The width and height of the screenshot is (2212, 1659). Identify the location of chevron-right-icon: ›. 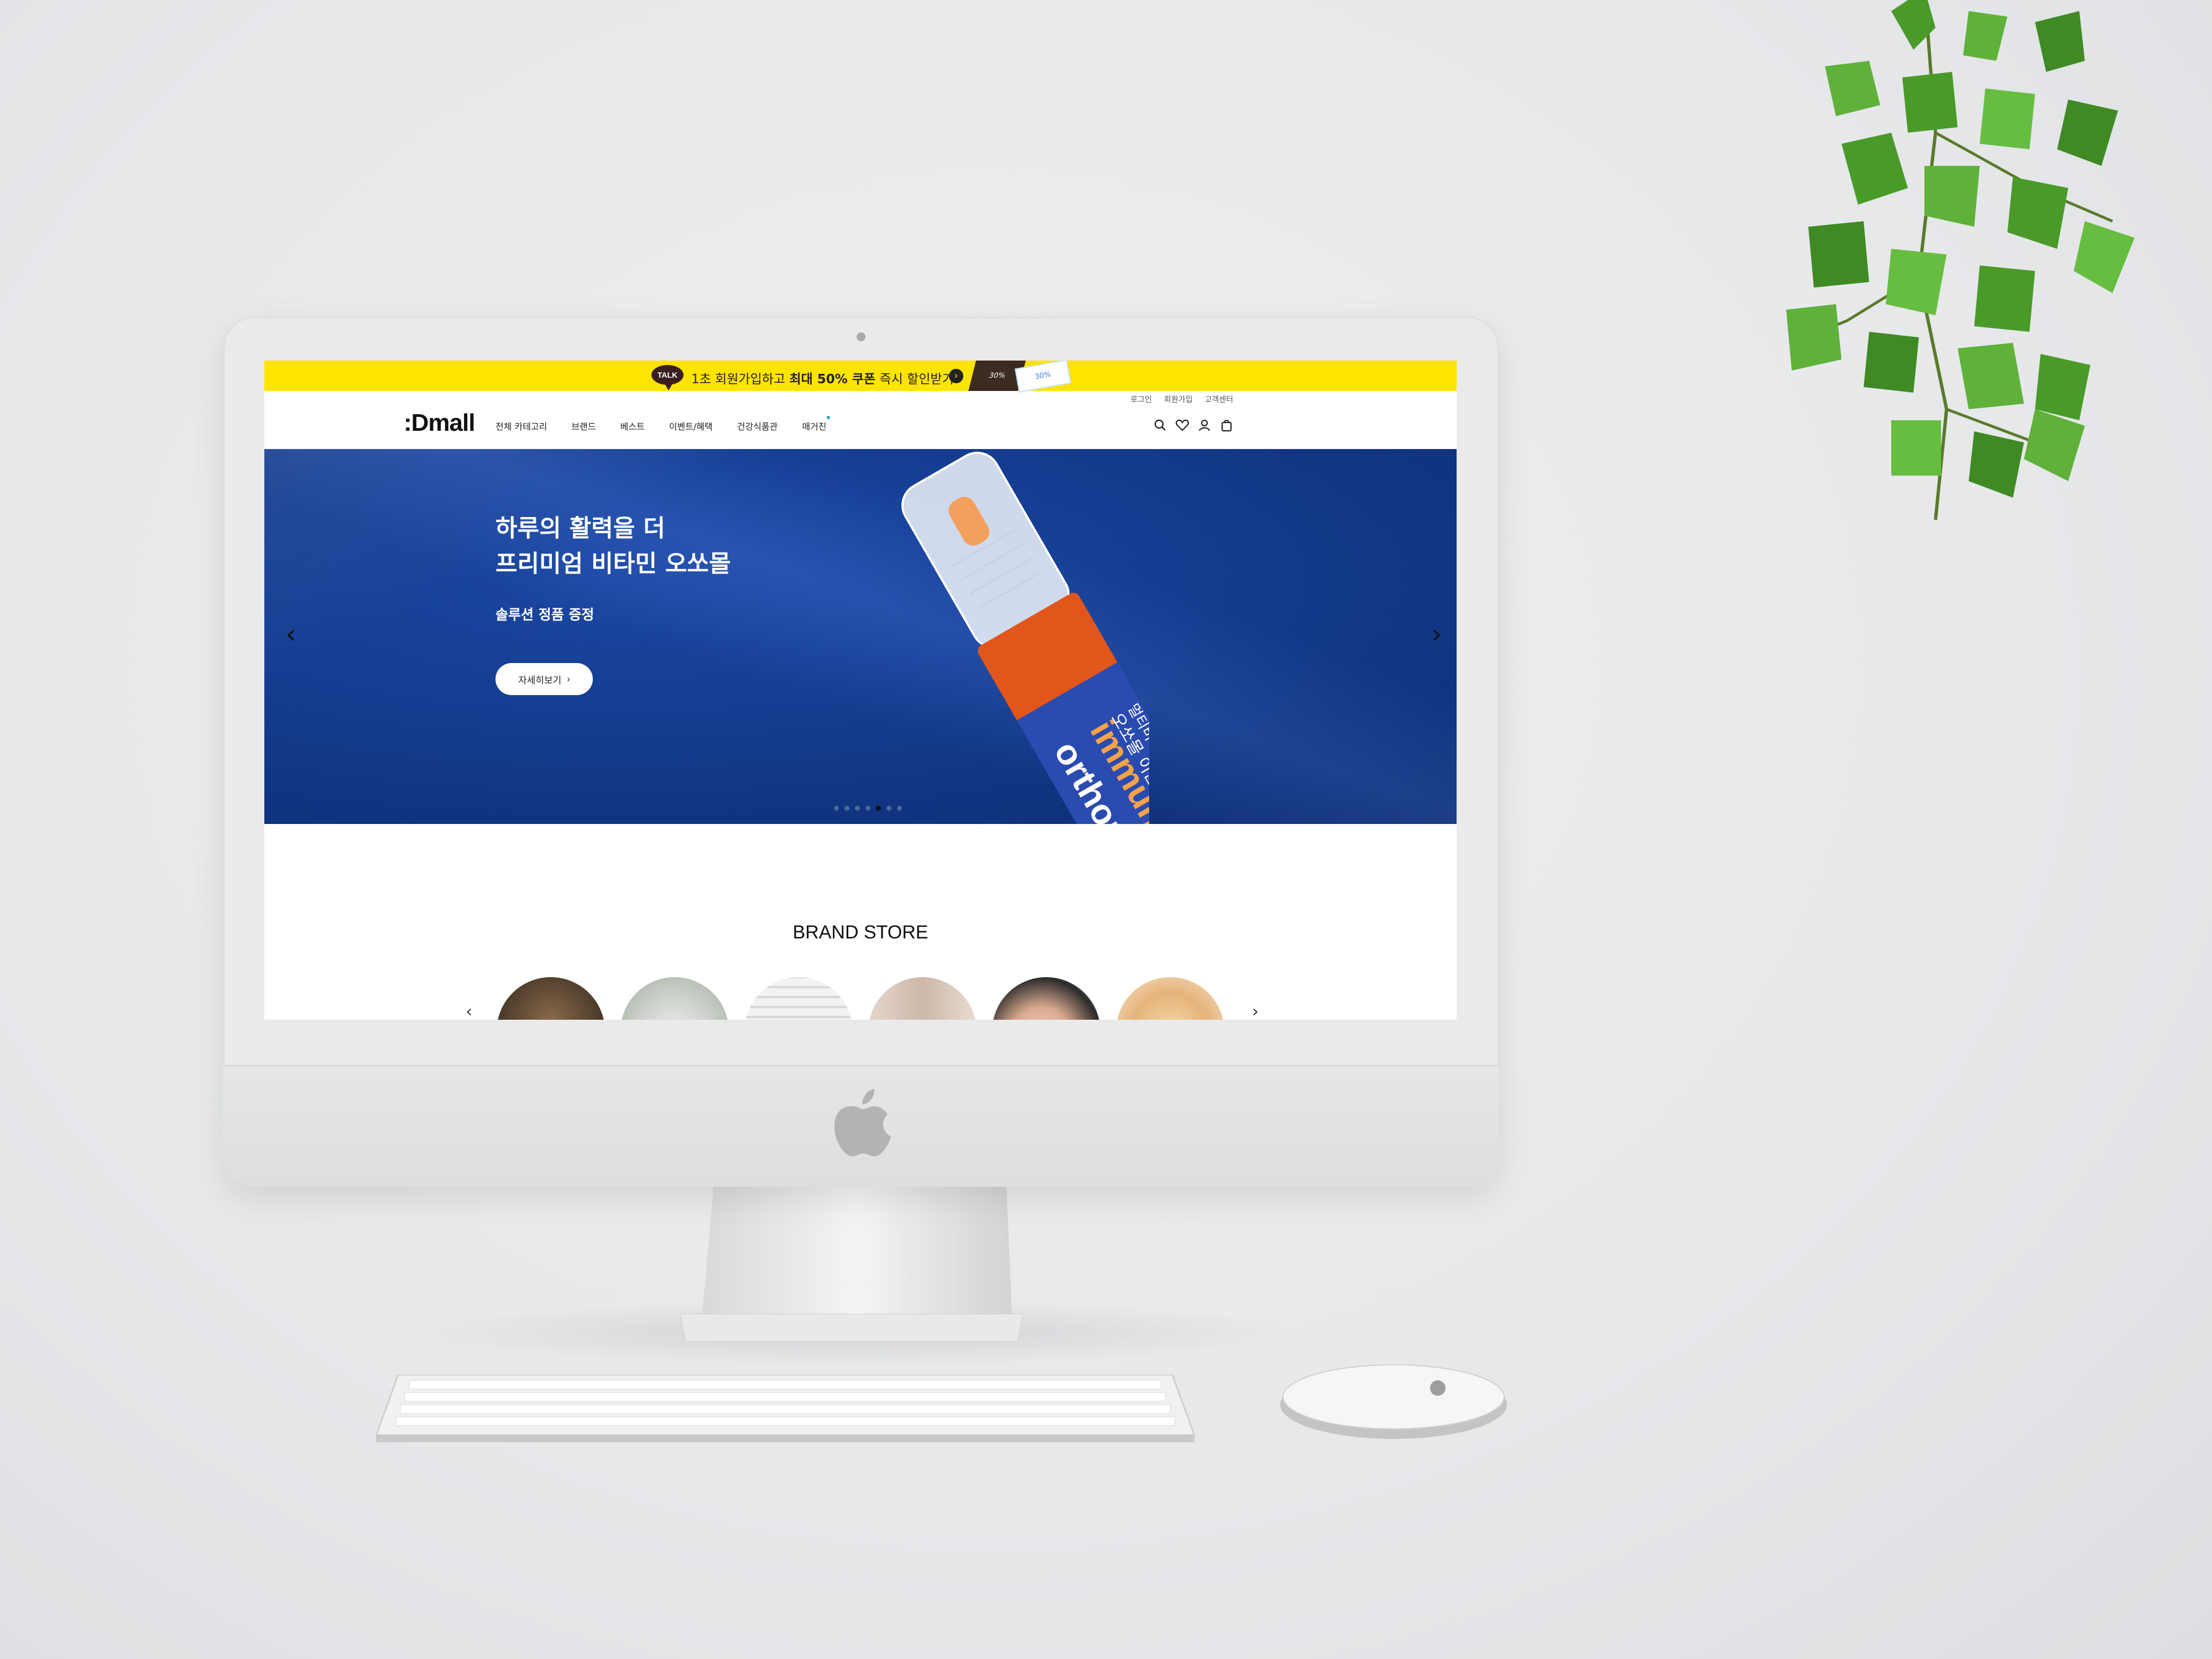
(568, 679).